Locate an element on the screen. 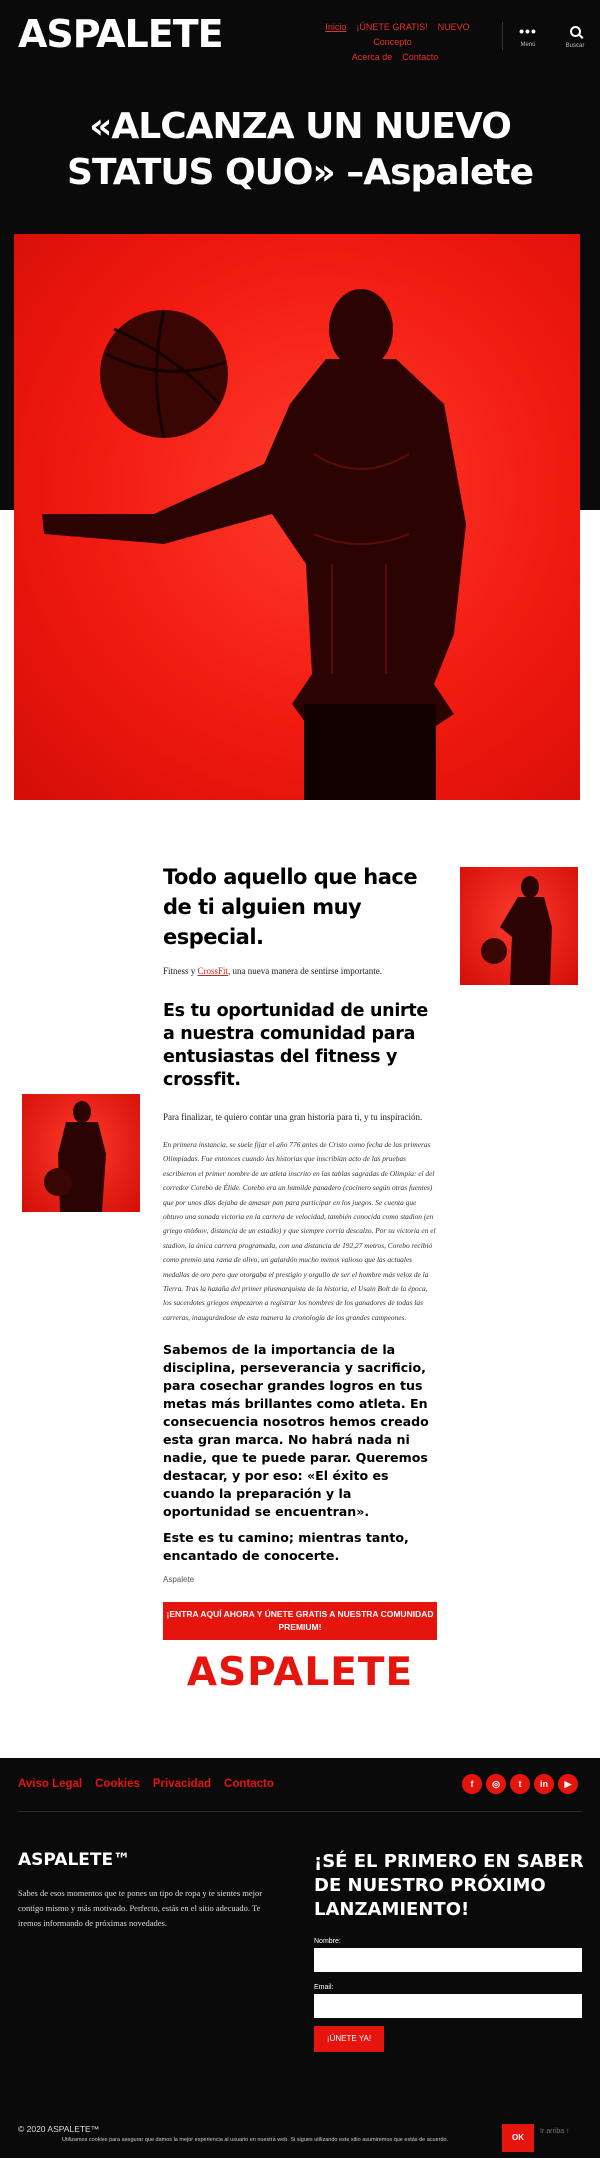 This screenshot has height=2158, width=600. email-field is located at coordinates (448, 2006).